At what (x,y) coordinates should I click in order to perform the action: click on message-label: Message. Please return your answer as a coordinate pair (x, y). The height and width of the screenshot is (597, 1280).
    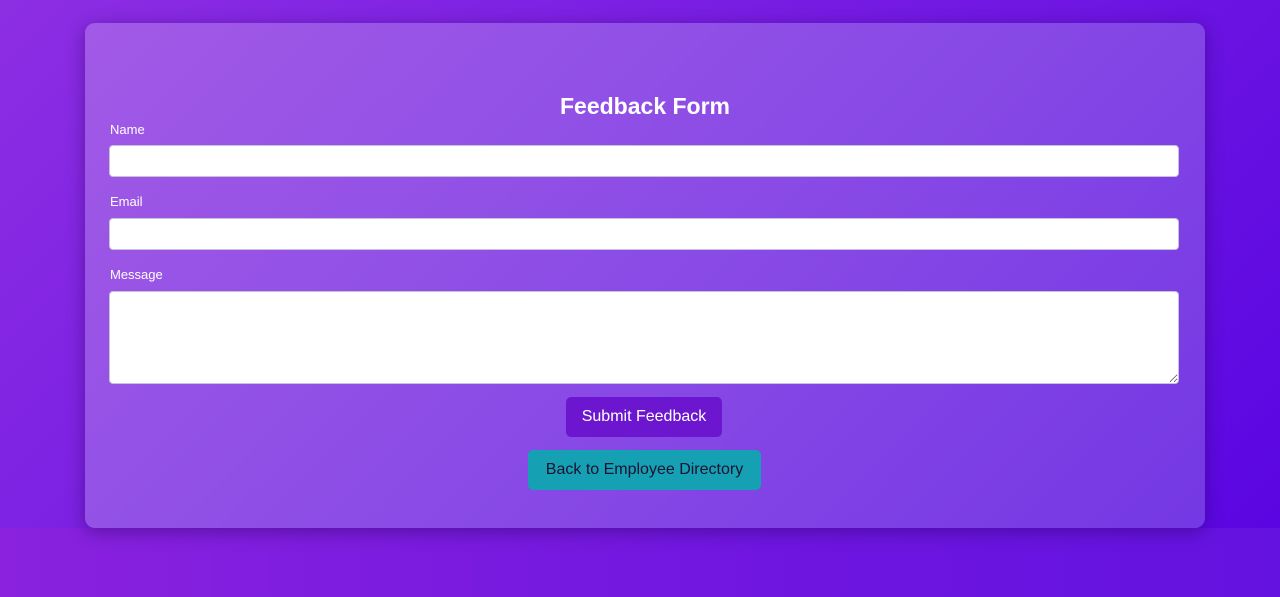
    Looking at the image, I should click on (136, 274).